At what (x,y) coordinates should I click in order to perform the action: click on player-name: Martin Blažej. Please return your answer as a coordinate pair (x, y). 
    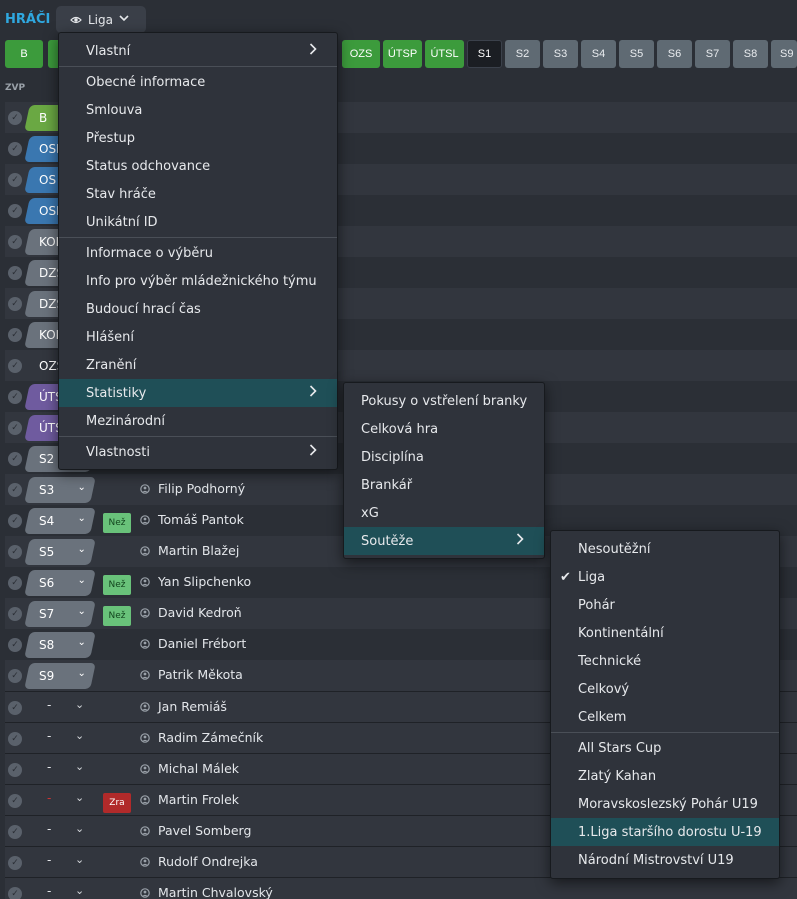
    Looking at the image, I should click on (198, 550).